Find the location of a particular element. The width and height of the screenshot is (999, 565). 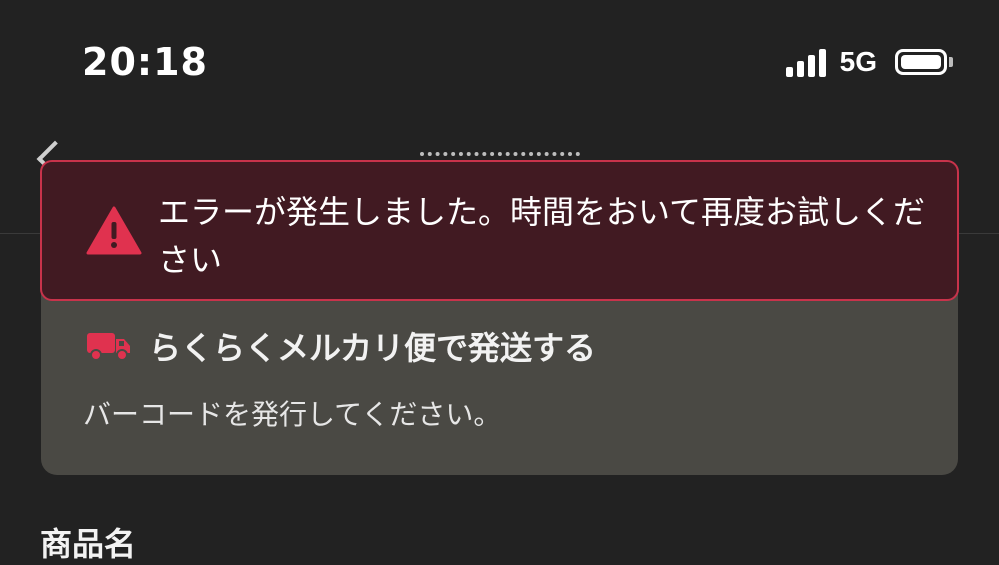

status-indicators: 5G is located at coordinates (869, 62).